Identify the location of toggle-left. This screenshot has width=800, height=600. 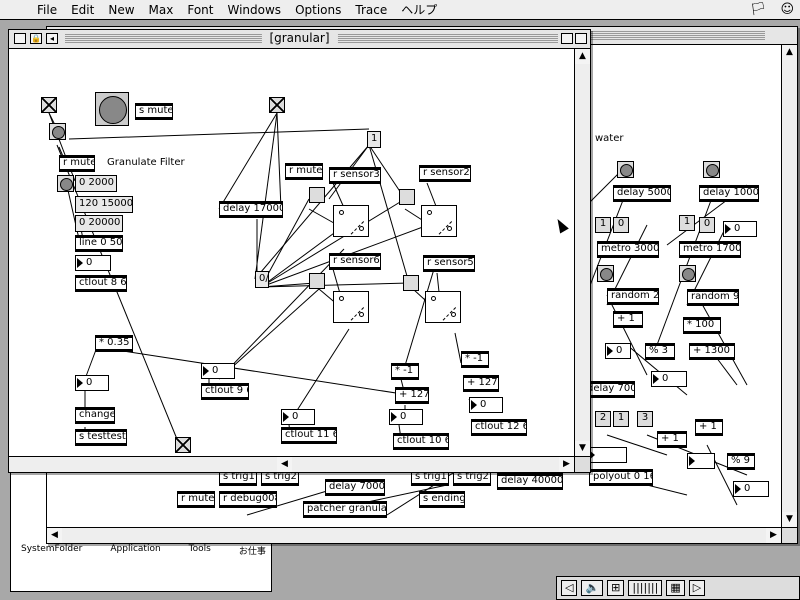
(49, 105).